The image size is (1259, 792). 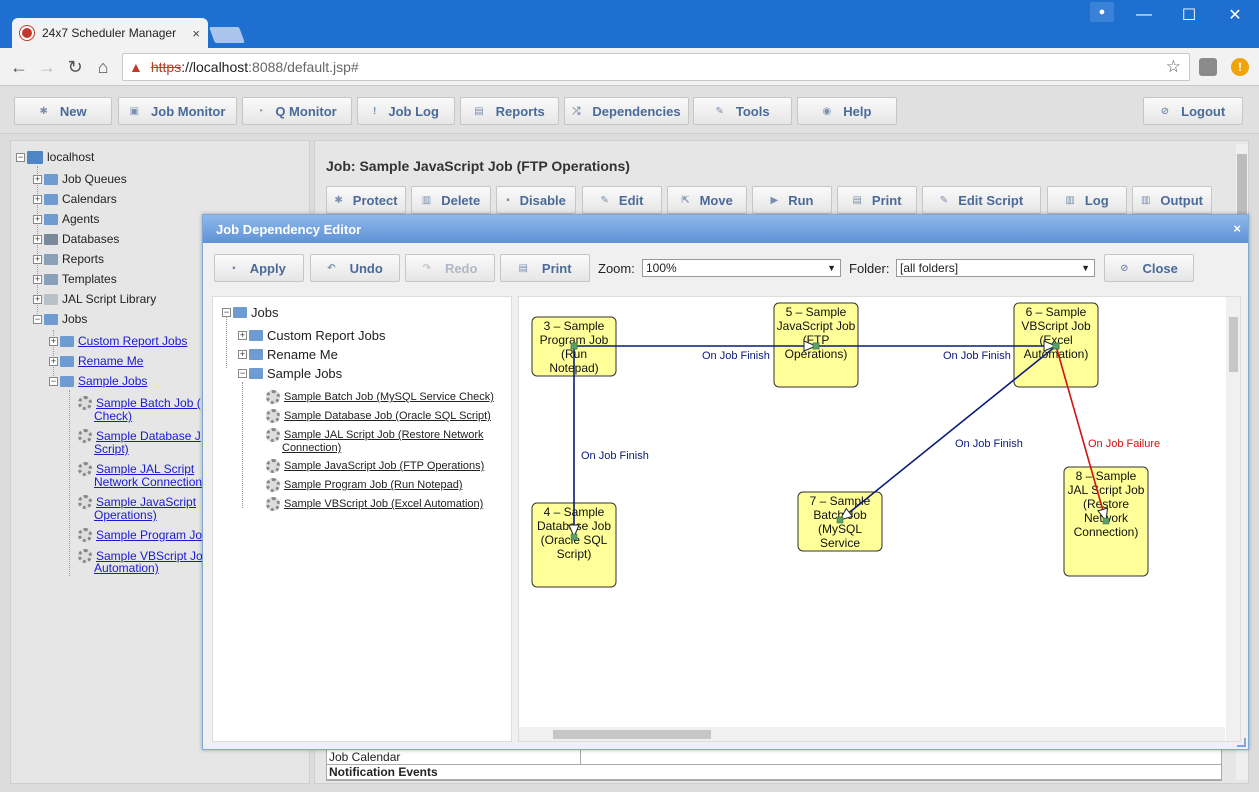 I want to click on job-link: Sample JavaScript, so click(x=146, y=502).